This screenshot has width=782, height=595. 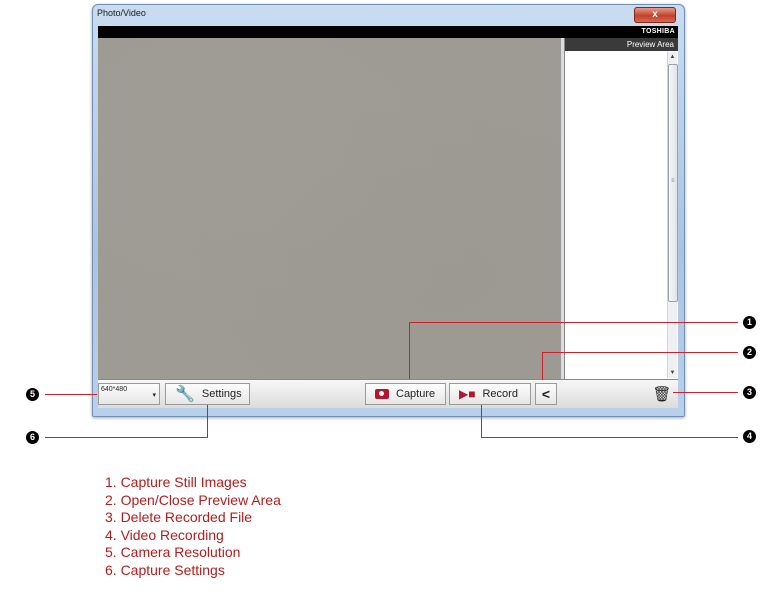 I want to click on scroll-up-arrow-icon: ▲, so click(x=672, y=57).